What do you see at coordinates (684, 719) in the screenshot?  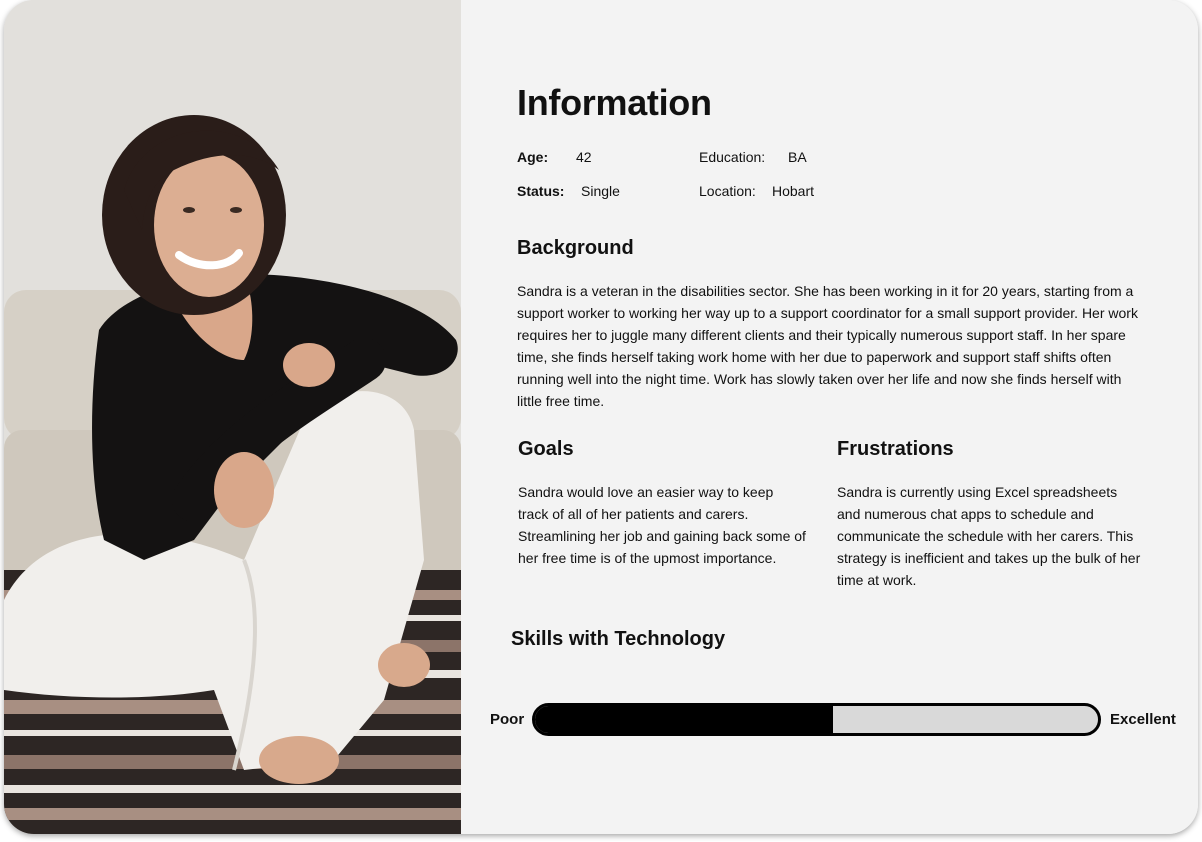 I see `skill-level-fill` at bounding box center [684, 719].